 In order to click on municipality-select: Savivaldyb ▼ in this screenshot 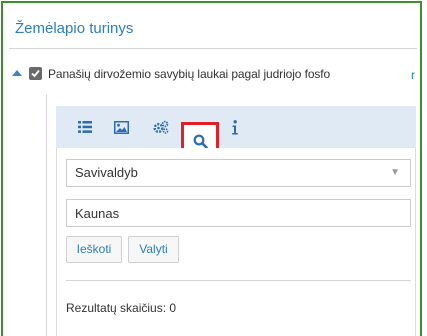, I will do `click(238, 173)`.